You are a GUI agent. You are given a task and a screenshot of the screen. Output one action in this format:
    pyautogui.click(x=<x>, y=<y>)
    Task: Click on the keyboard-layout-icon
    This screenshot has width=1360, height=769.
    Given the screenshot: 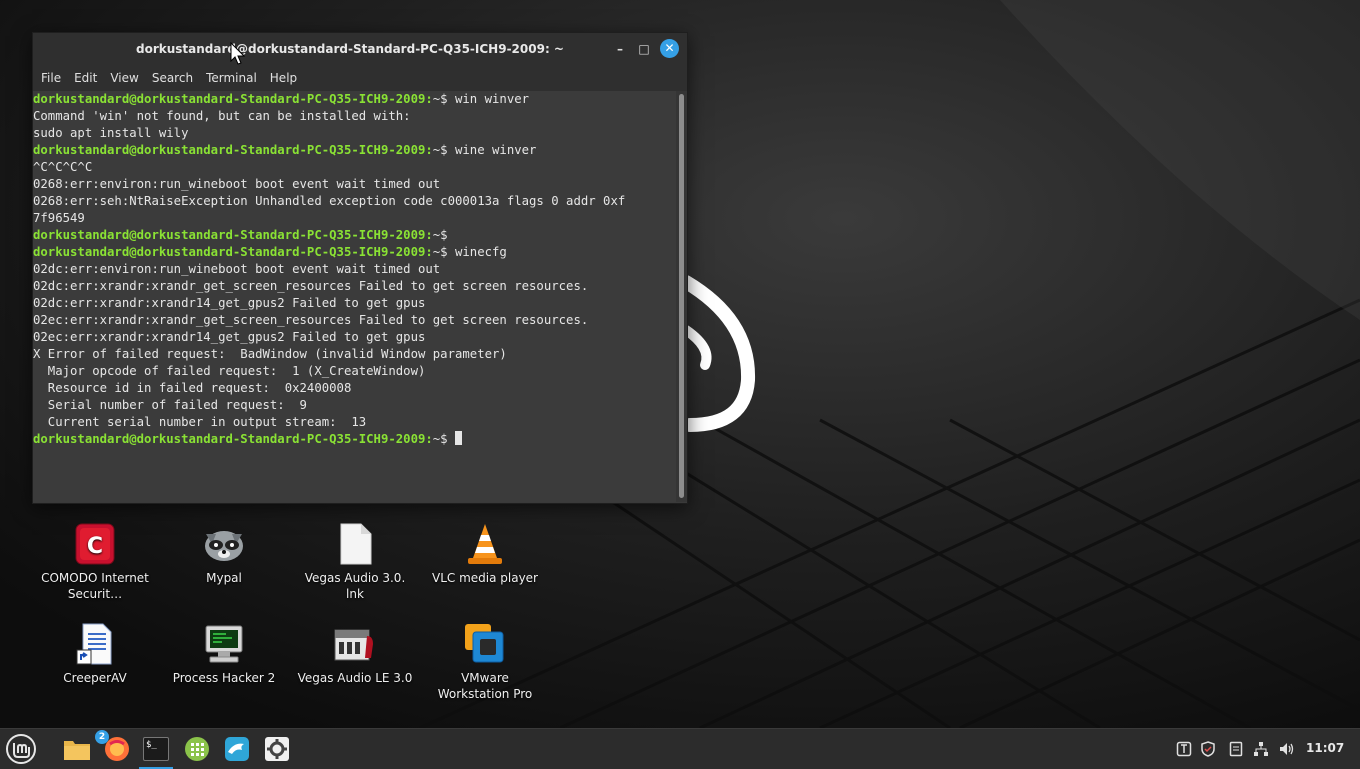 What is the action you would take?
    pyautogui.click(x=1184, y=749)
    